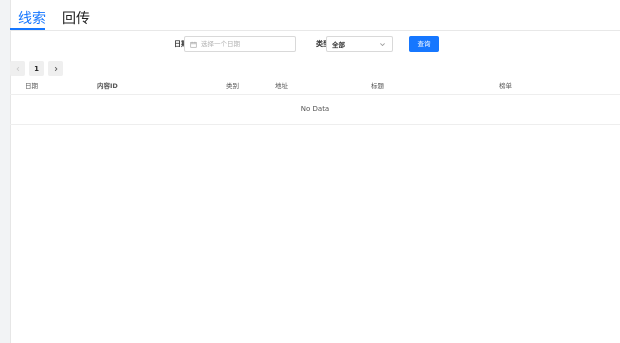 The image size is (620, 343). What do you see at coordinates (310, 44) in the screenshot?
I see `filter-bar: 日期 类型 全部 查询` at bounding box center [310, 44].